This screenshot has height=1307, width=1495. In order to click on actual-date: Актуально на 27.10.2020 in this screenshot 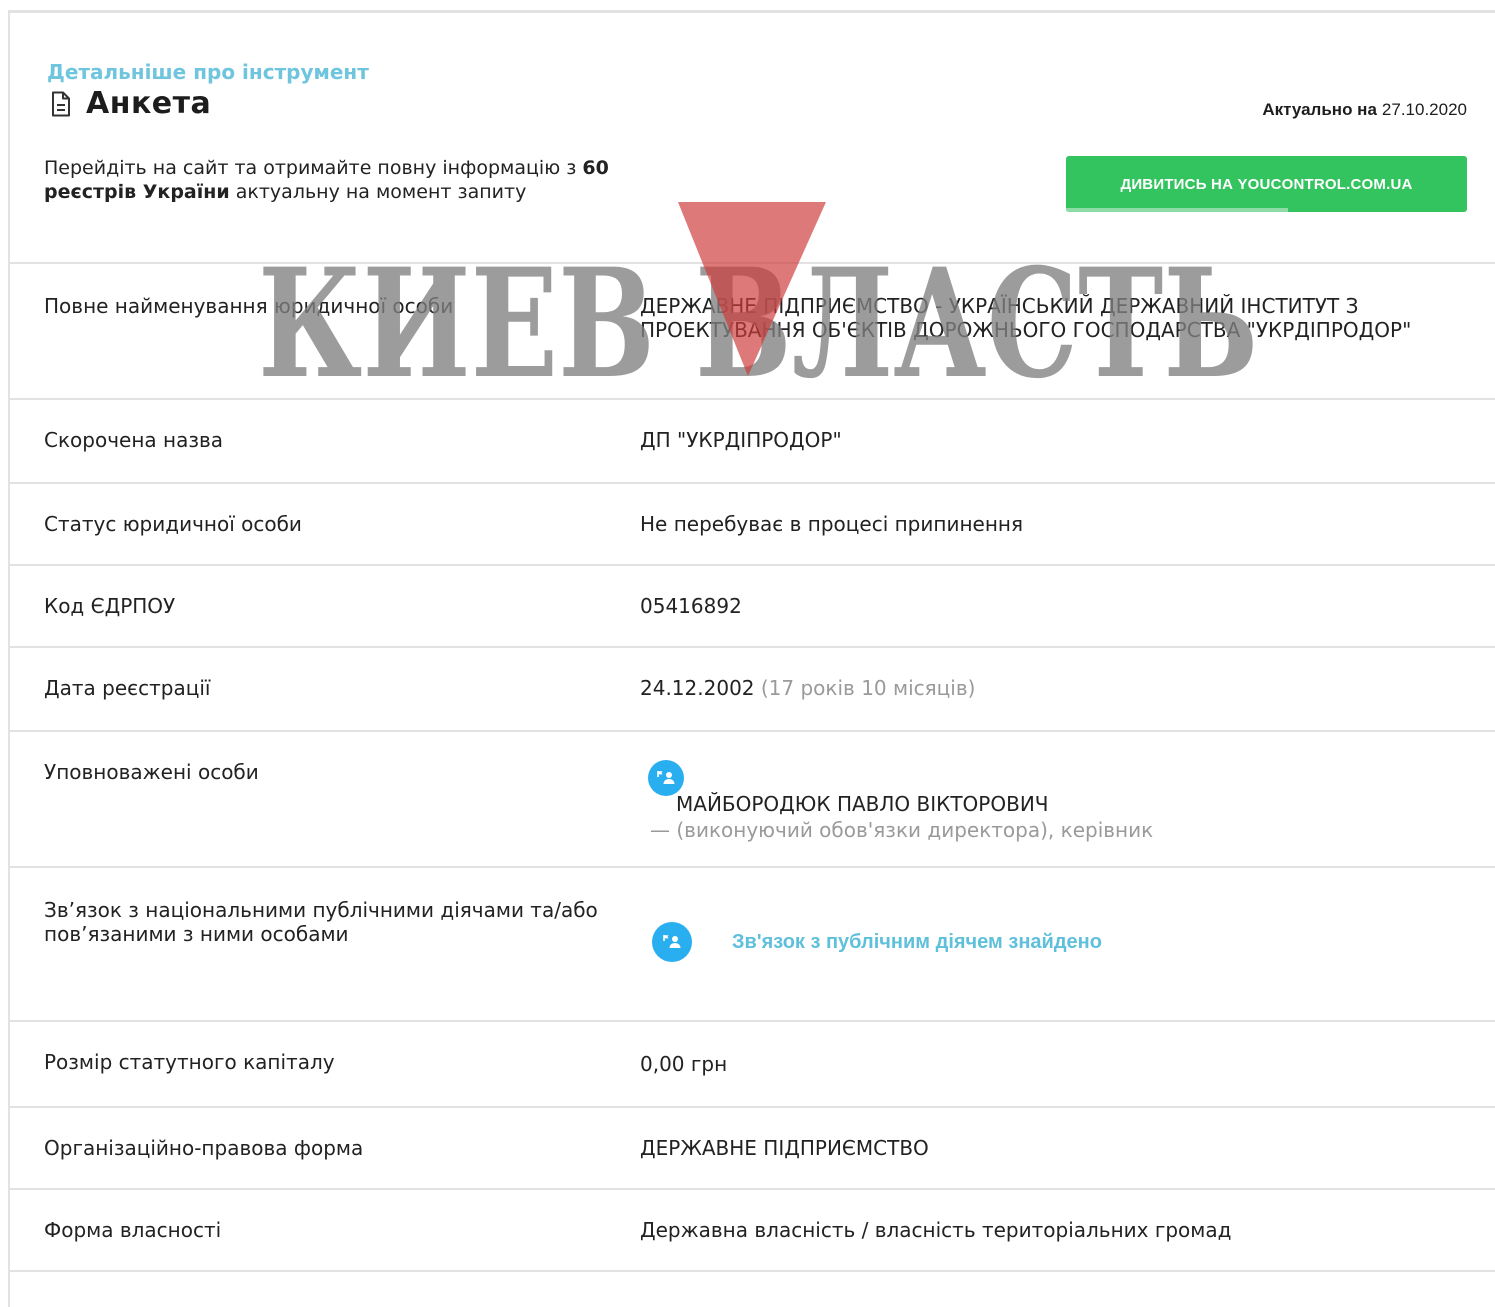, I will do `click(1364, 110)`.